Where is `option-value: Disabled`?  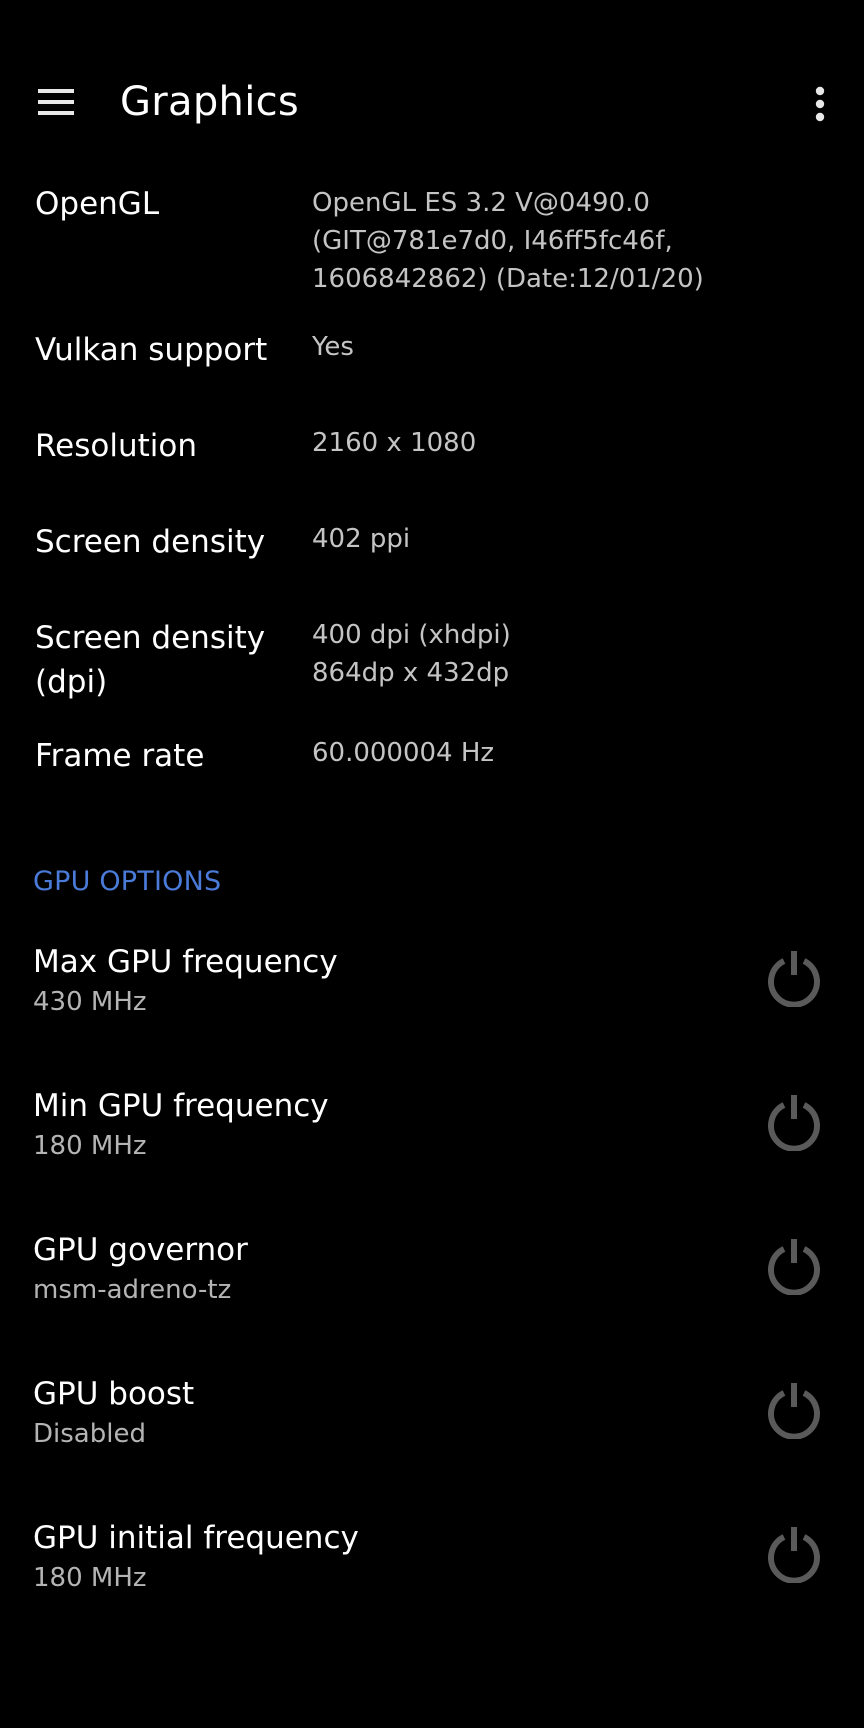
option-value: Disabled is located at coordinates (89, 1434).